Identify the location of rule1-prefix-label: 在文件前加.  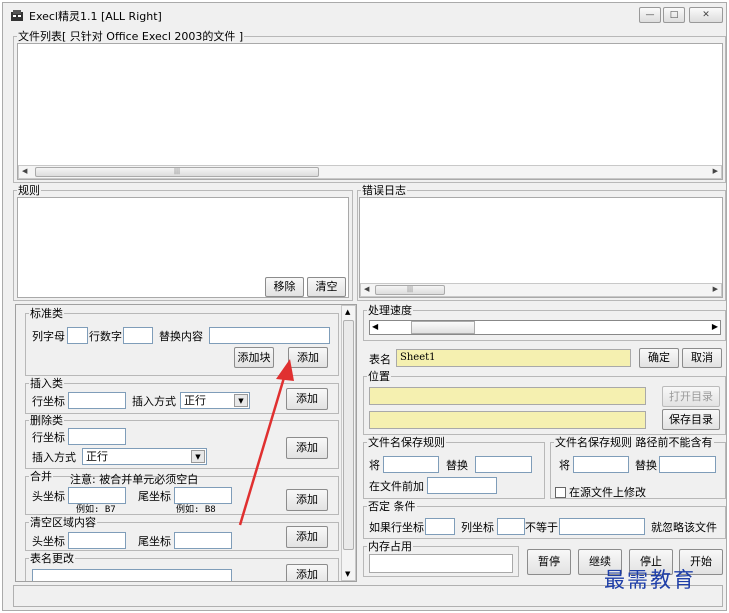
(396, 486).